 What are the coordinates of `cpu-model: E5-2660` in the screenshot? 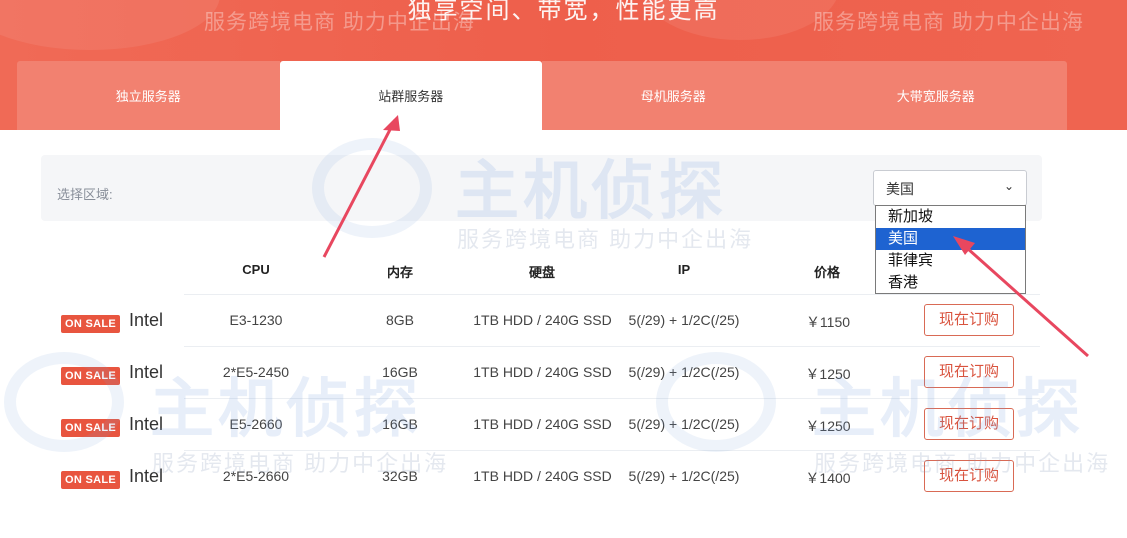 It's located at (256, 424).